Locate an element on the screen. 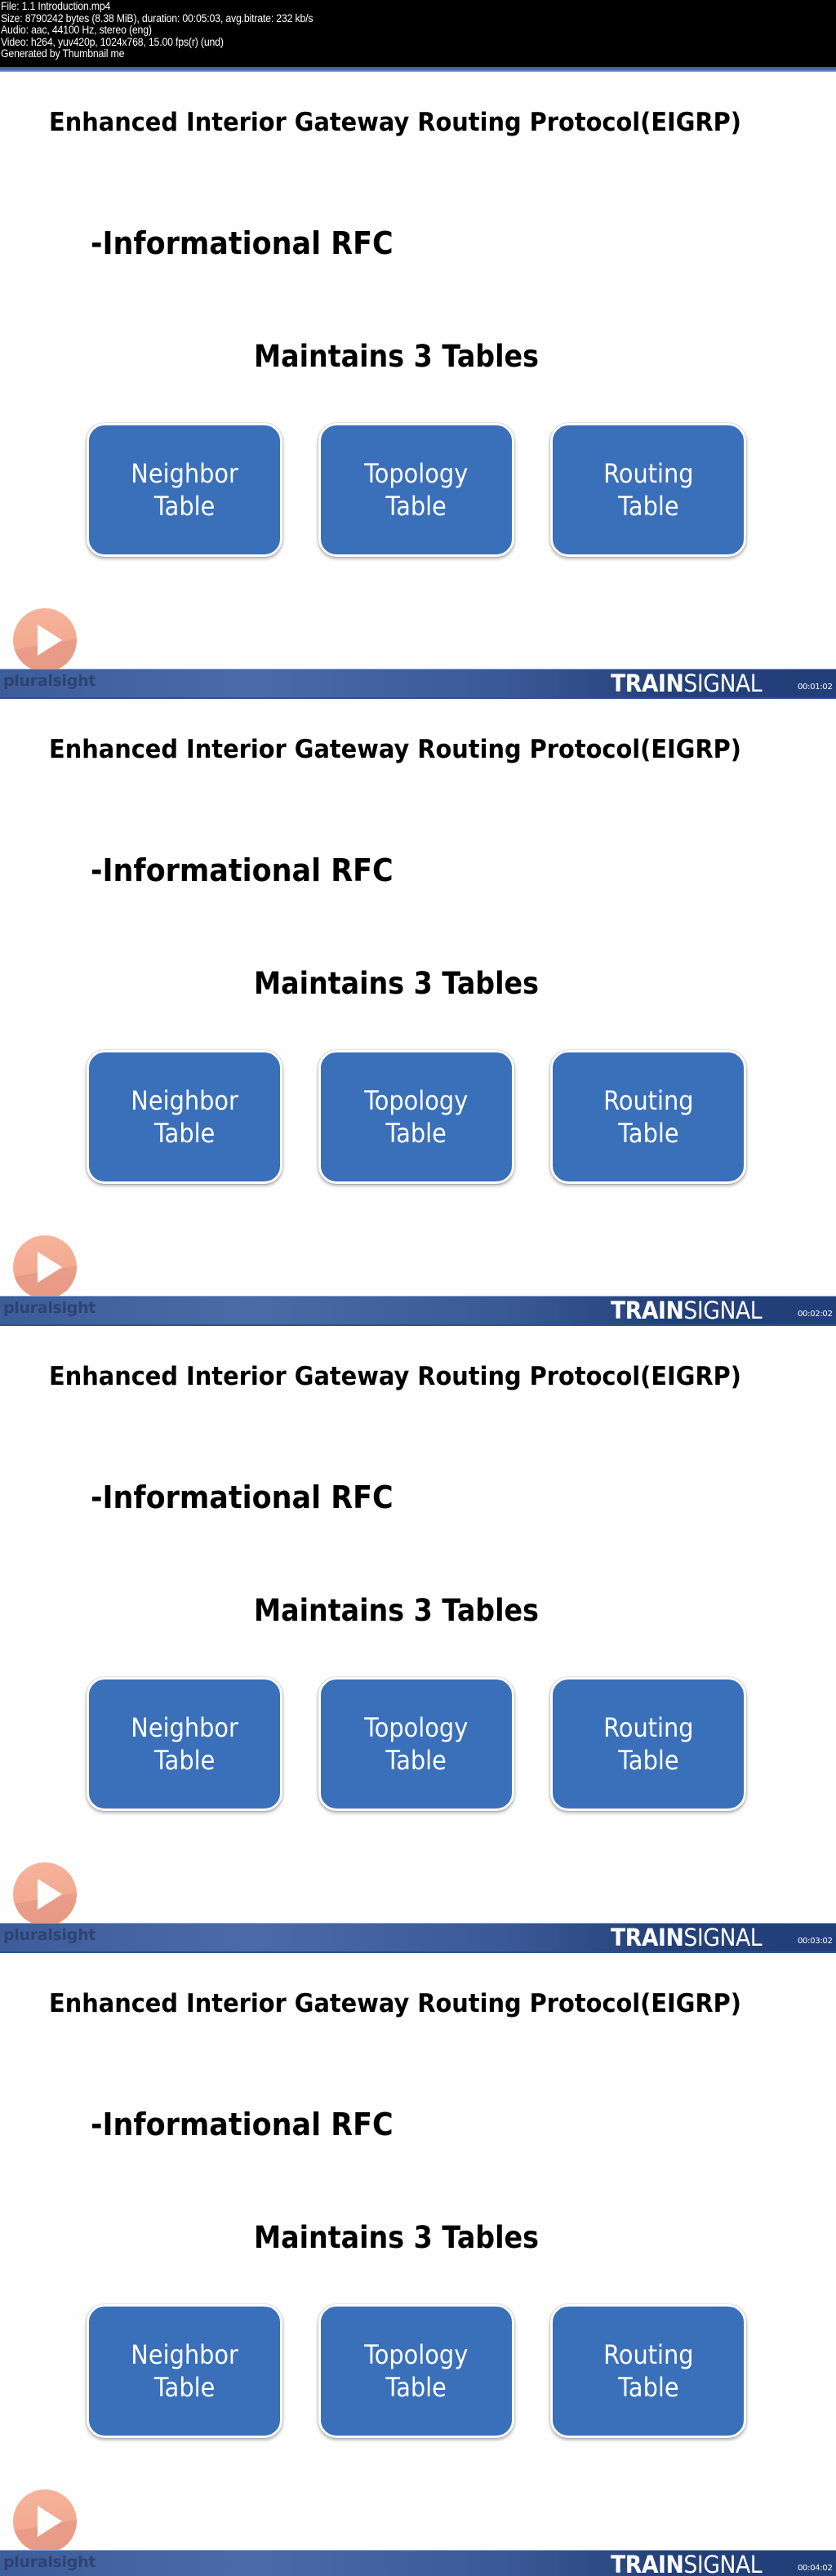  generator-line: Generated by Thumbnail me is located at coordinates (63, 53).